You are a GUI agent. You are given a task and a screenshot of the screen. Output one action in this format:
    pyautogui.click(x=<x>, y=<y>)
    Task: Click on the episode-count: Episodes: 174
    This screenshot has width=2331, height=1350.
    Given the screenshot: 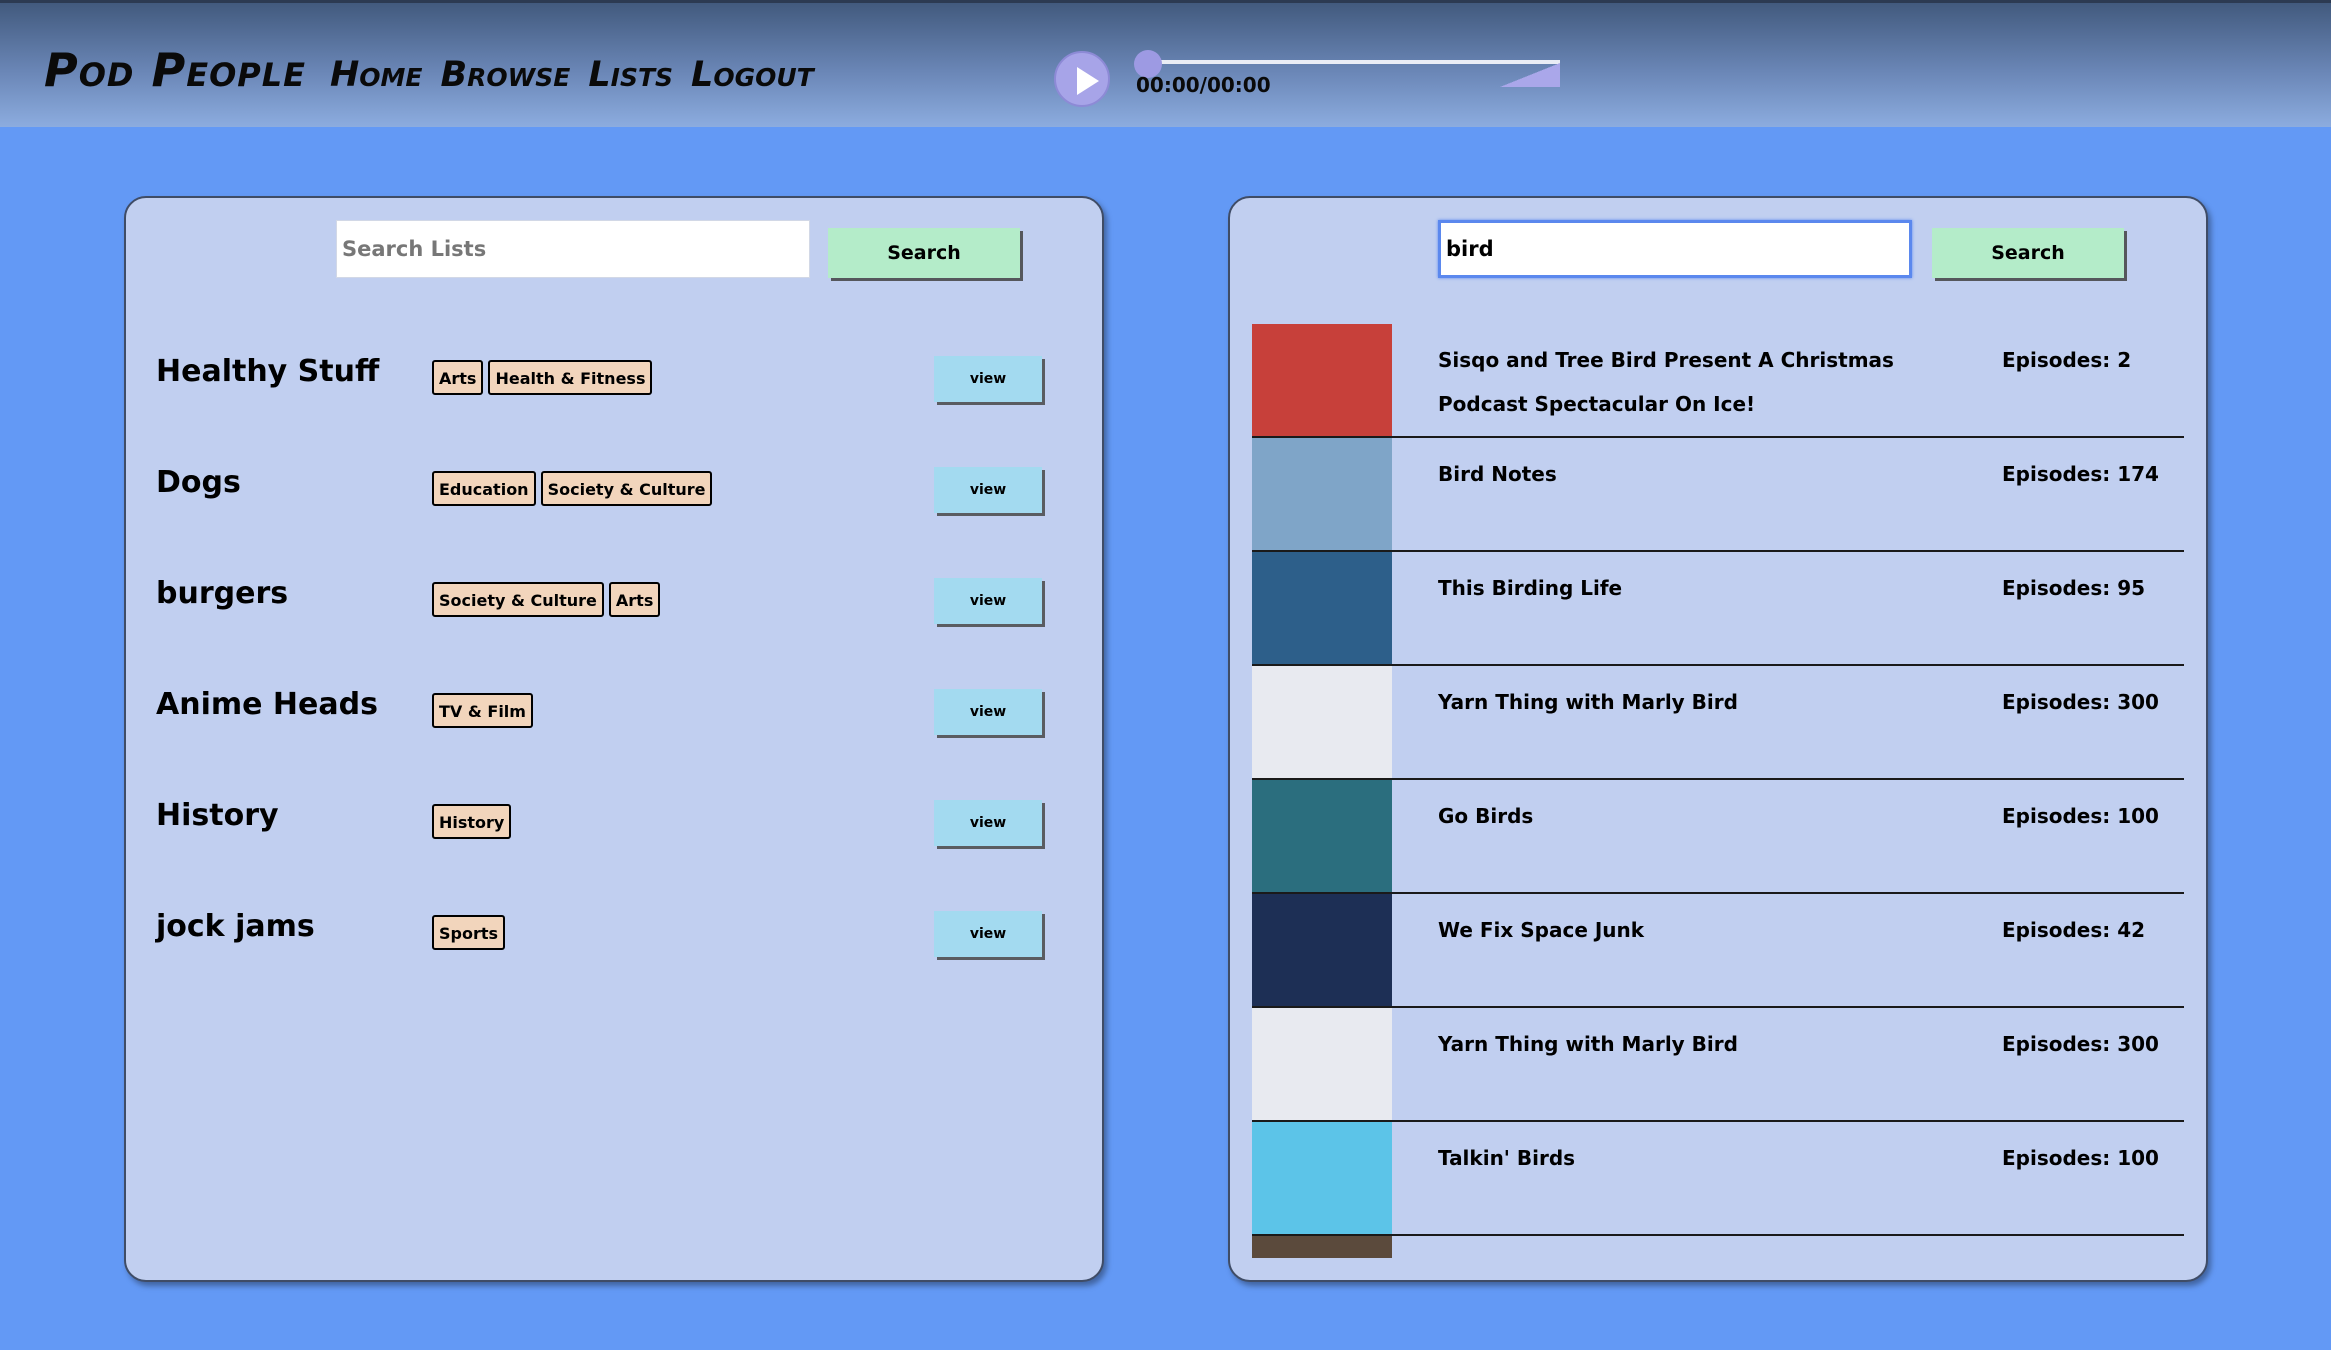 What is the action you would take?
    pyautogui.click(x=2080, y=474)
    